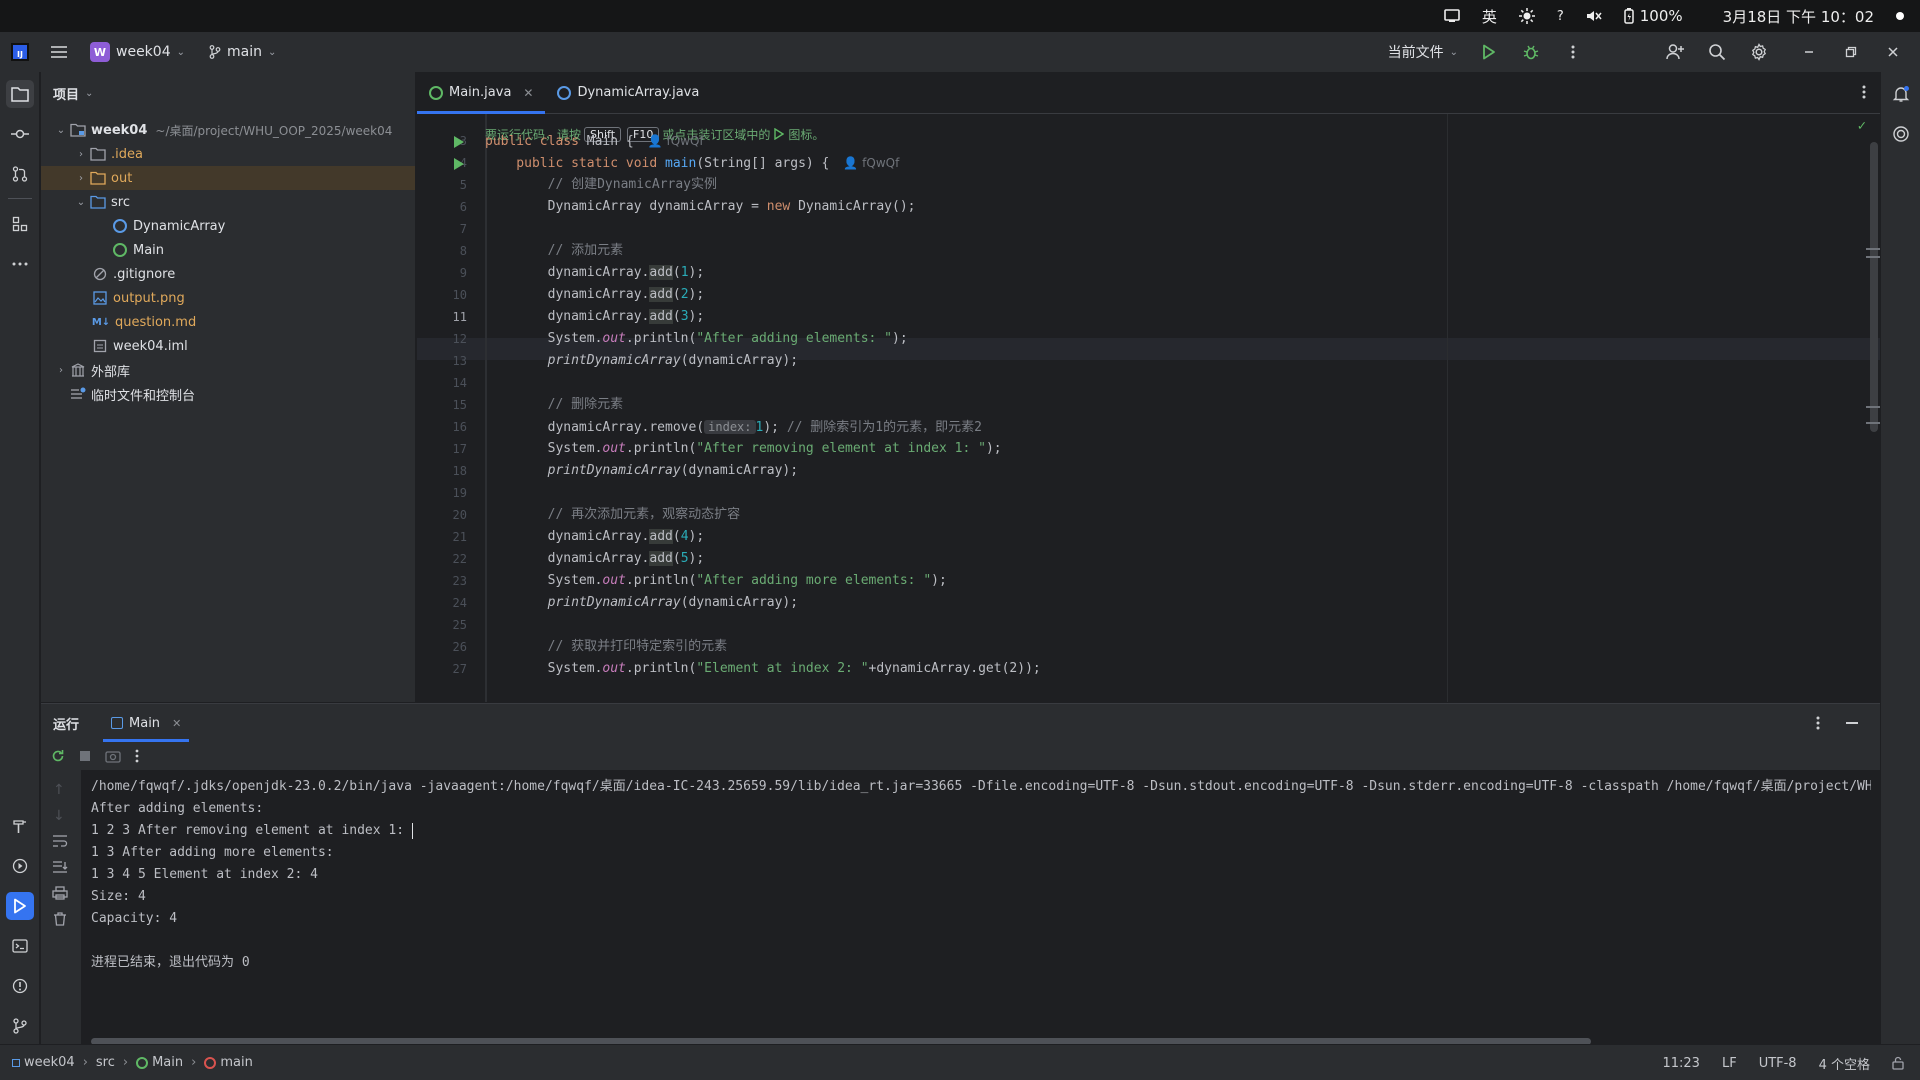 This screenshot has width=1920, height=1080. What do you see at coordinates (85, 756) in the screenshot?
I see `stop-button` at bounding box center [85, 756].